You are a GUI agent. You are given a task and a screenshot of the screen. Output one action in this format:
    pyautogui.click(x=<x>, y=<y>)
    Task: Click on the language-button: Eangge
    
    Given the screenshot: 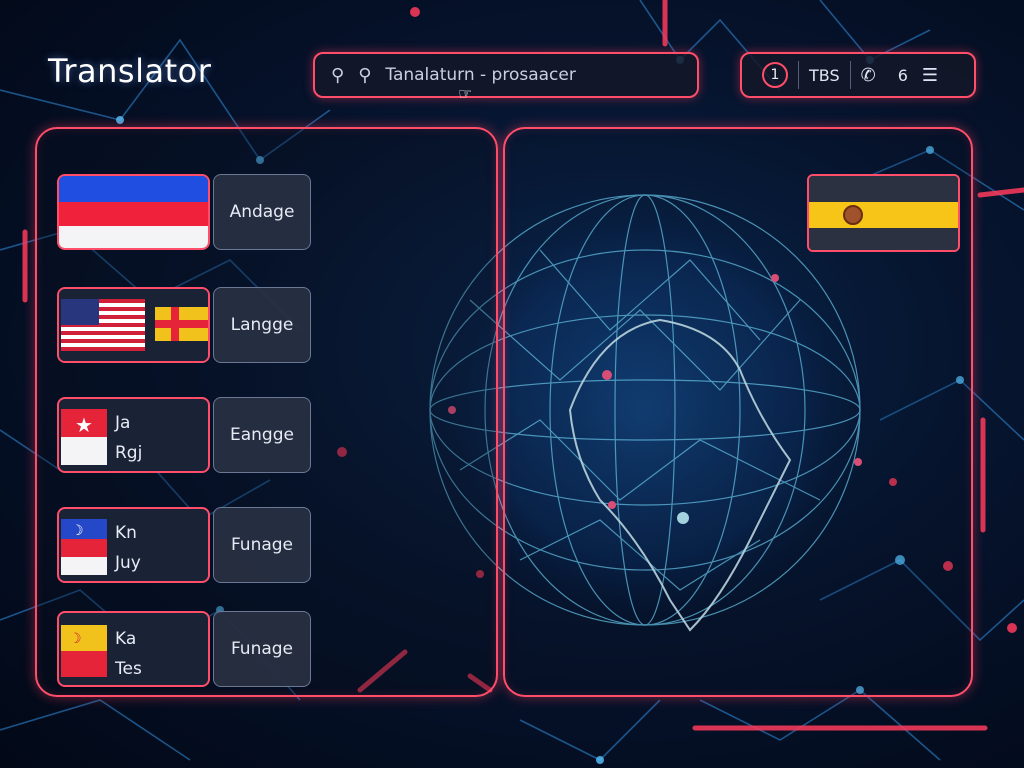 What is the action you would take?
    pyautogui.click(x=262, y=435)
    